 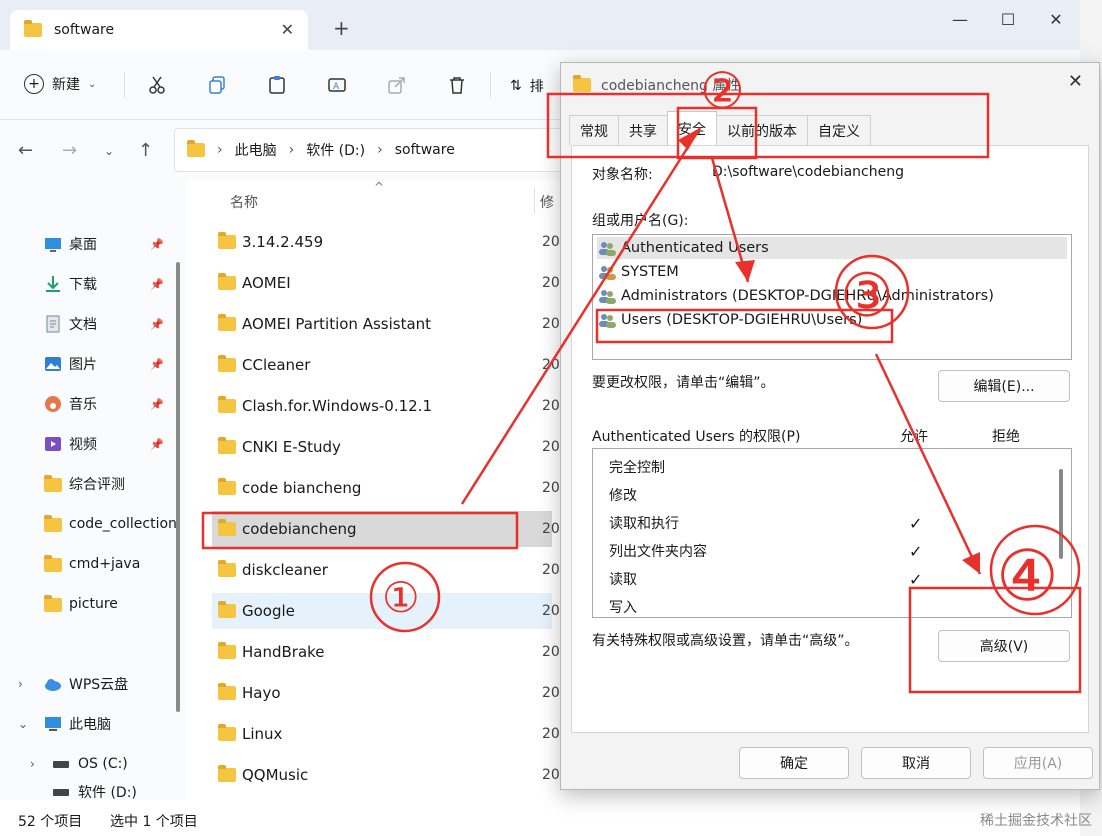 What do you see at coordinates (623, 580) in the screenshot?
I see `permission-name: 读取` at bounding box center [623, 580].